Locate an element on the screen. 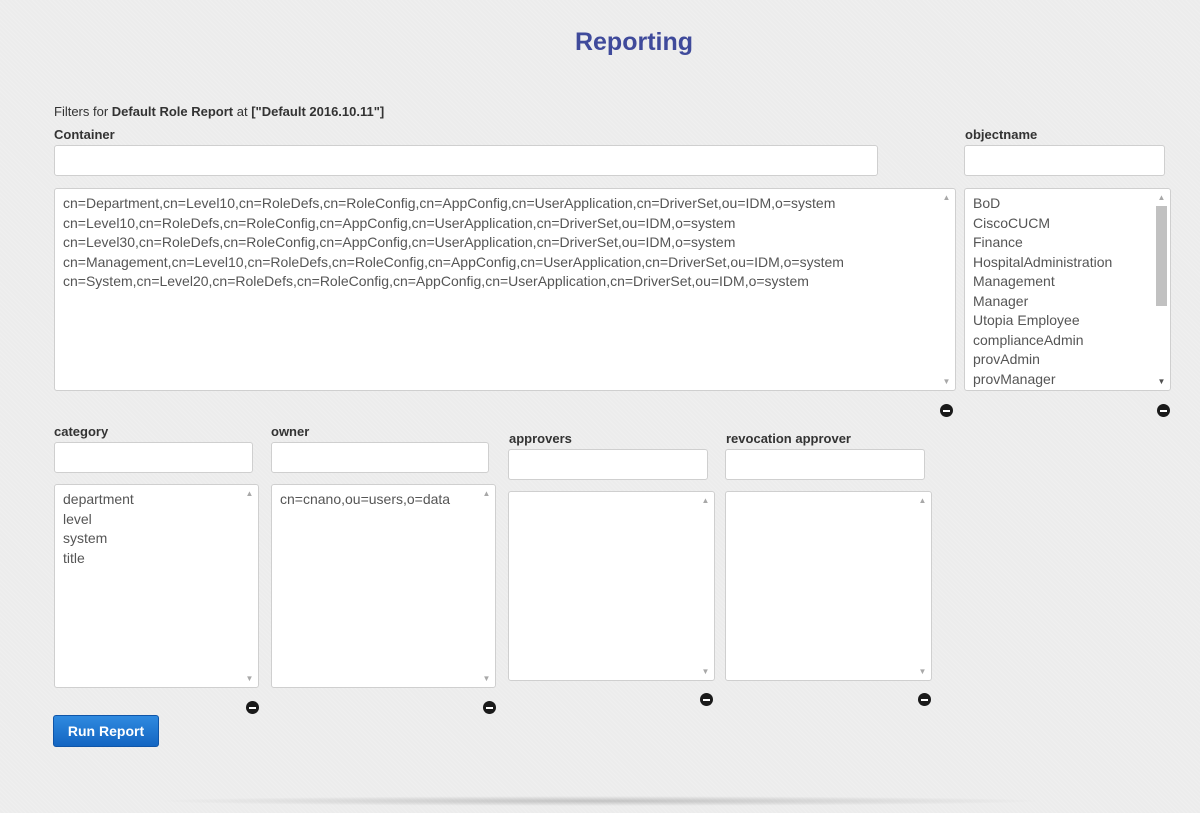  list-option: securityAdmin is located at coordinates (1062, 389).